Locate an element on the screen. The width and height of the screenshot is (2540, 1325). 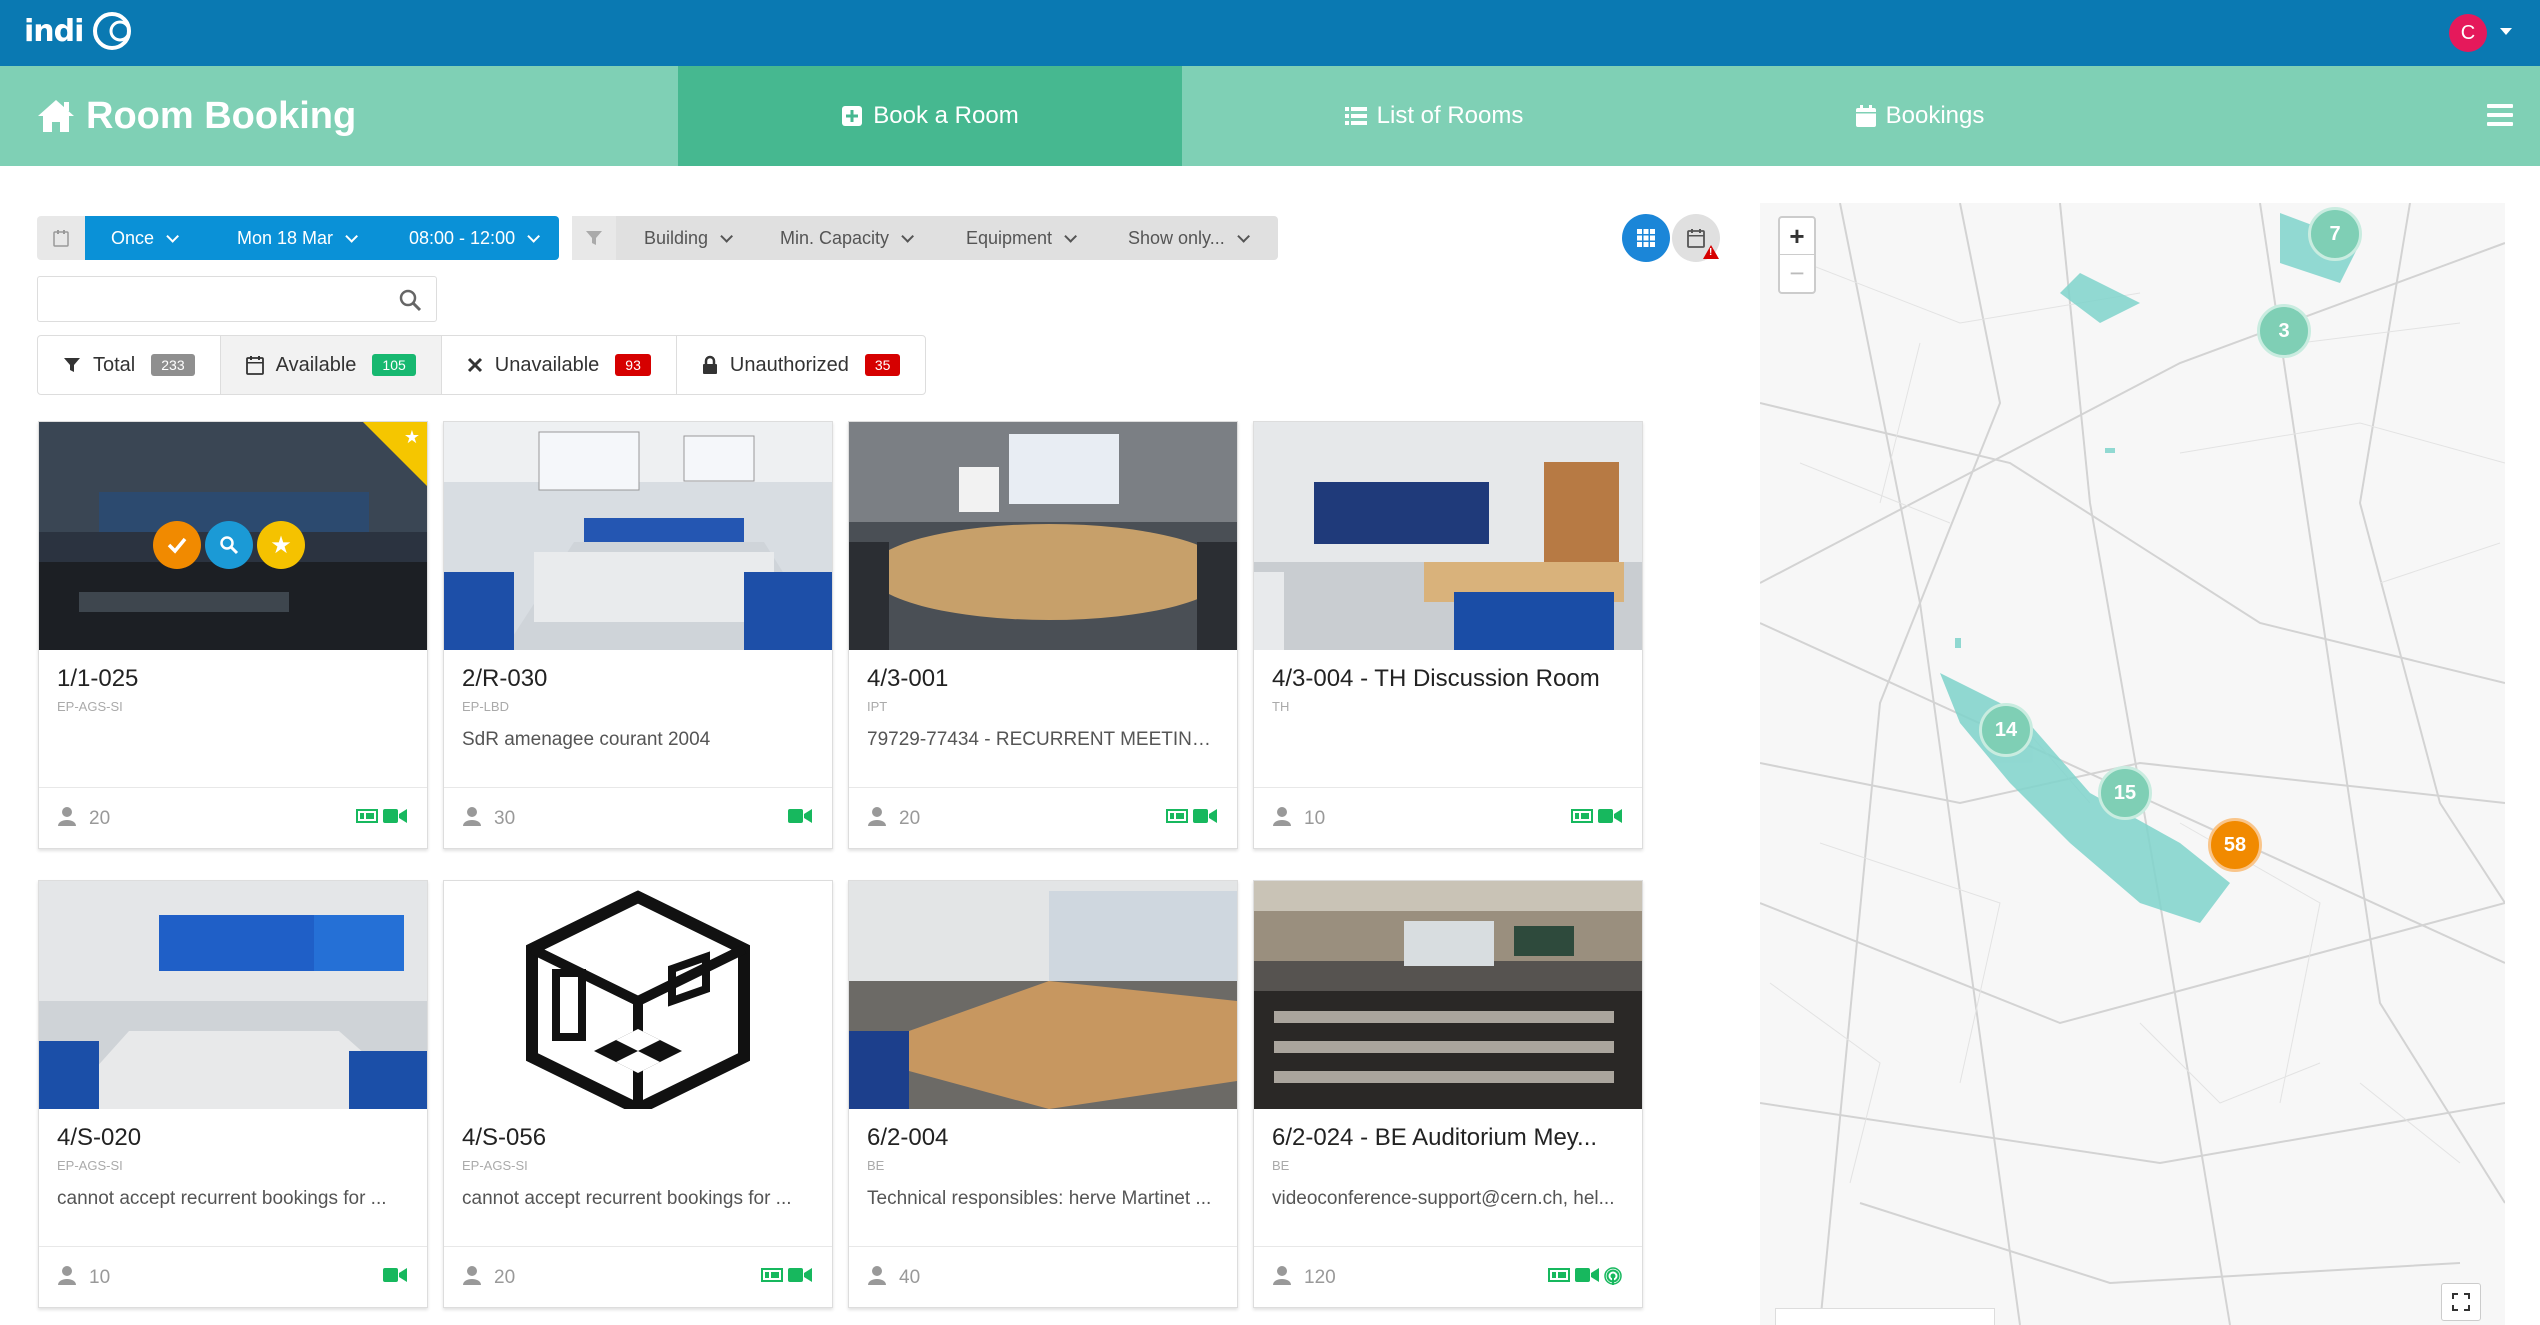
tab-book-a-room: Book a Room is located at coordinates (930, 116).